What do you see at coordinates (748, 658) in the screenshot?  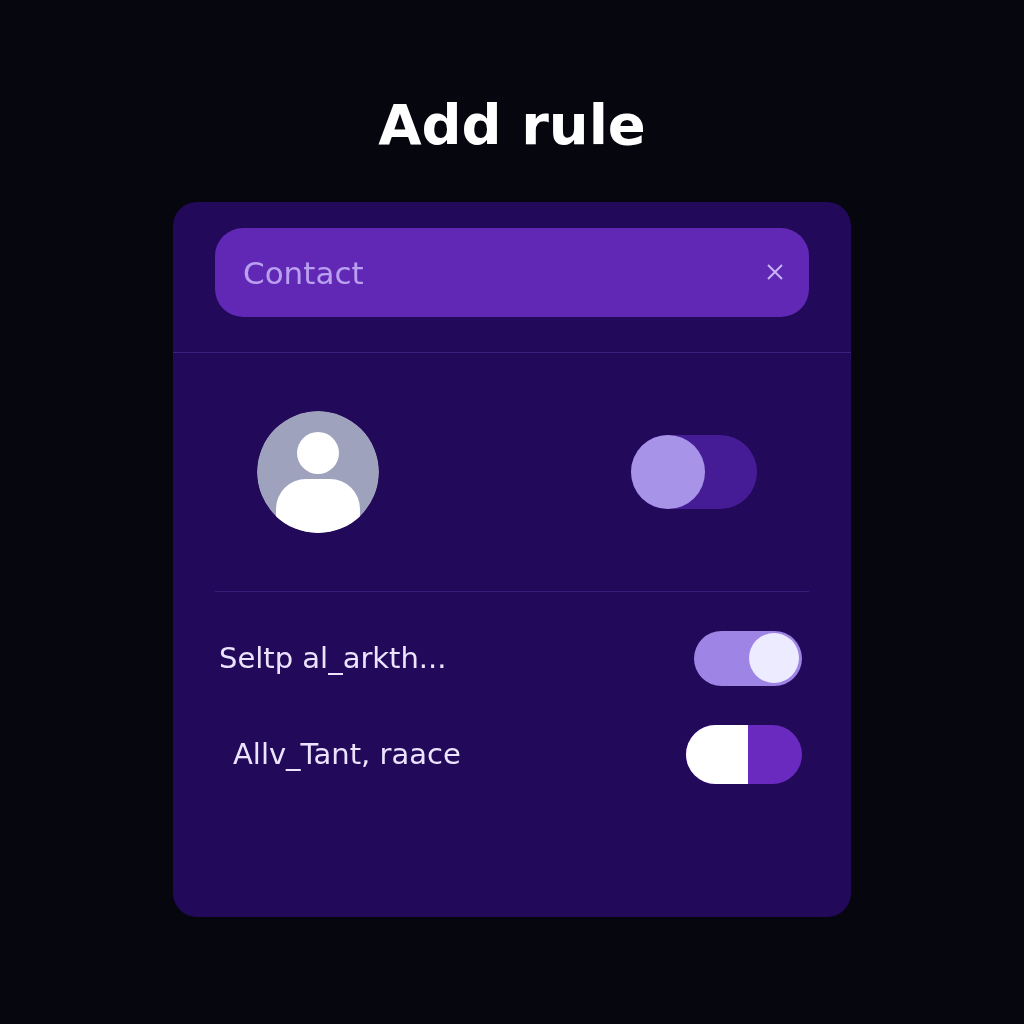 I see `toggle-switch` at bounding box center [748, 658].